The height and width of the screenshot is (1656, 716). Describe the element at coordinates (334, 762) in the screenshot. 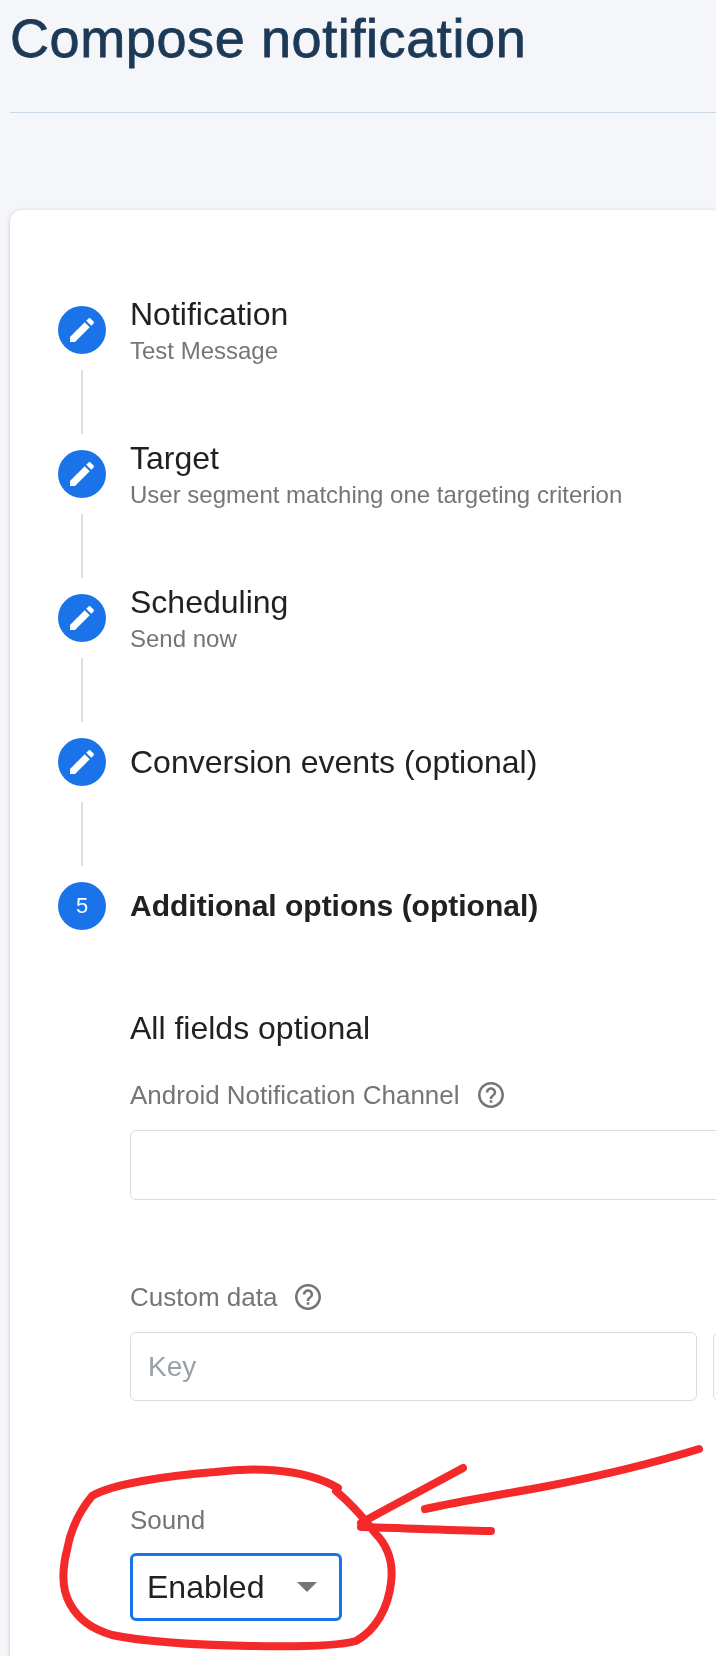

I see `step-title: Conversion events (optional)` at that location.